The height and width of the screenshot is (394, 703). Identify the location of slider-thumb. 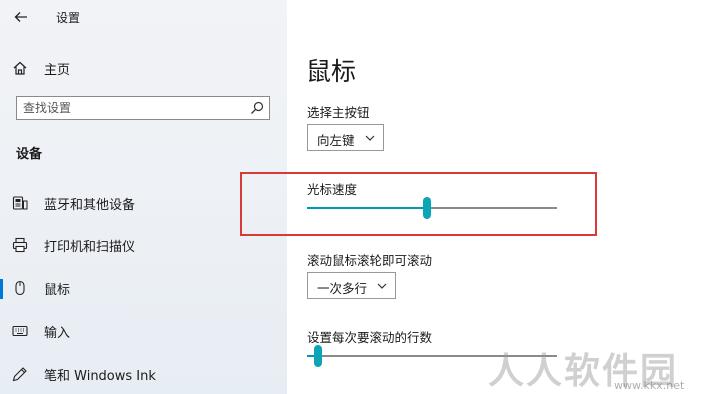
(318, 356).